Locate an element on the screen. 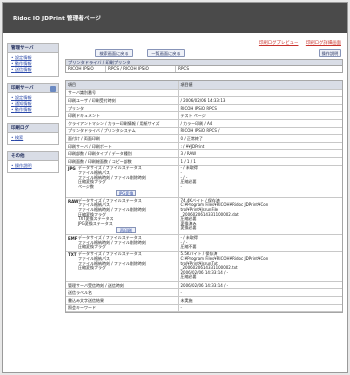 The width and height of the screenshot is (350, 375). row-key: 送信ラベル名 is located at coordinates (122, 292).